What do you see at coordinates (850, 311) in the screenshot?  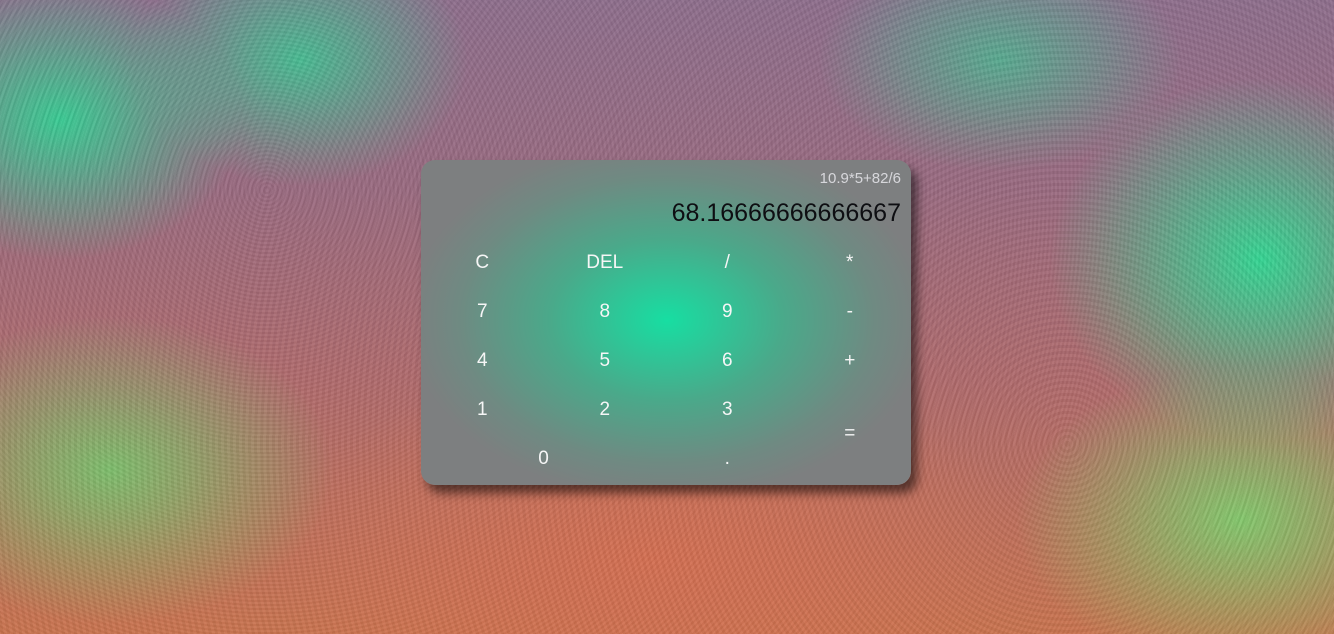 I see `minus-button: -` at bounding box center [850, 311].